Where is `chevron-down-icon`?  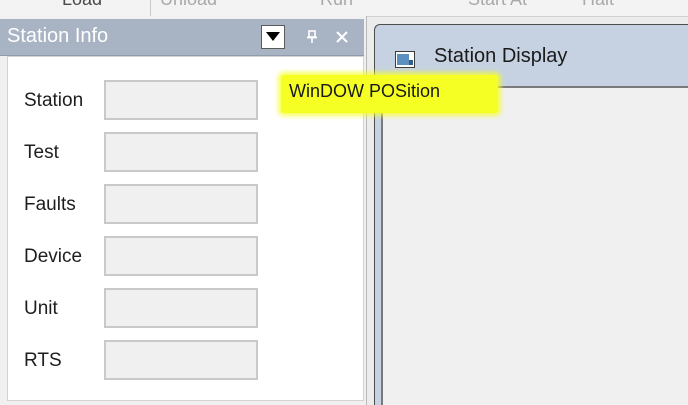 chevron-down-icon is located at coordinates (273, 36).